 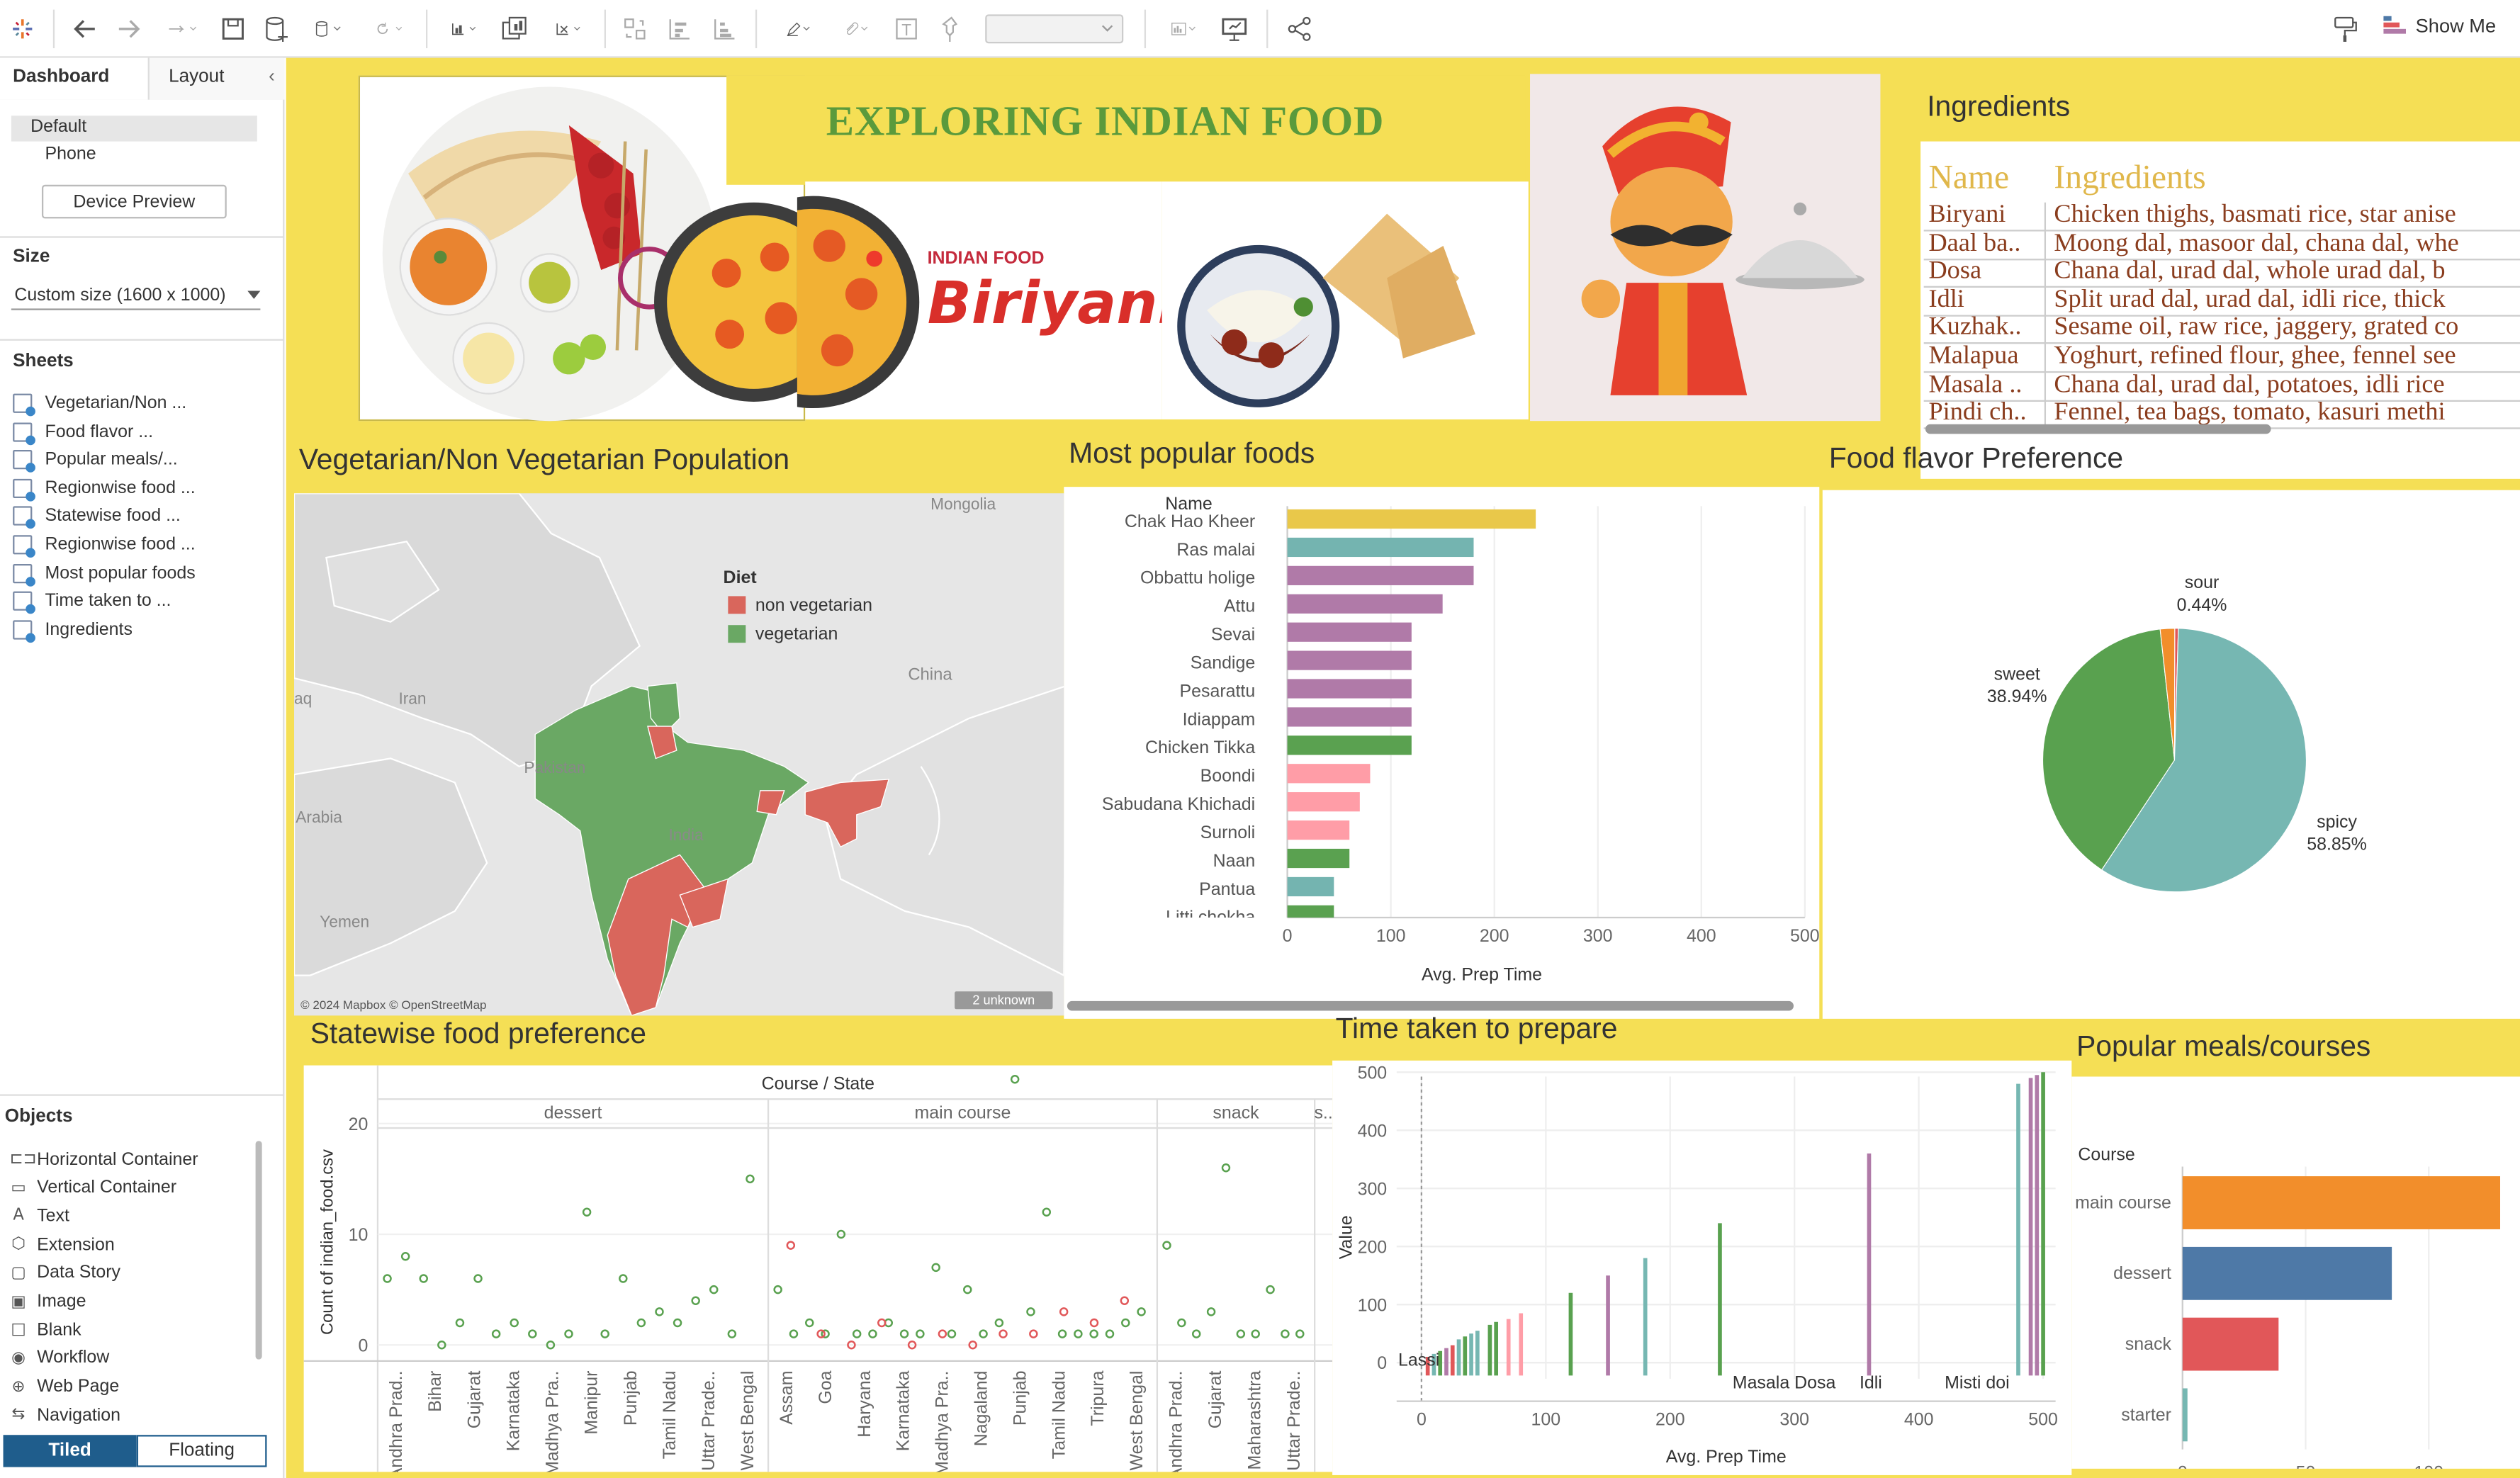 I want to click on highlight-icon, so click(x=799, y=29).